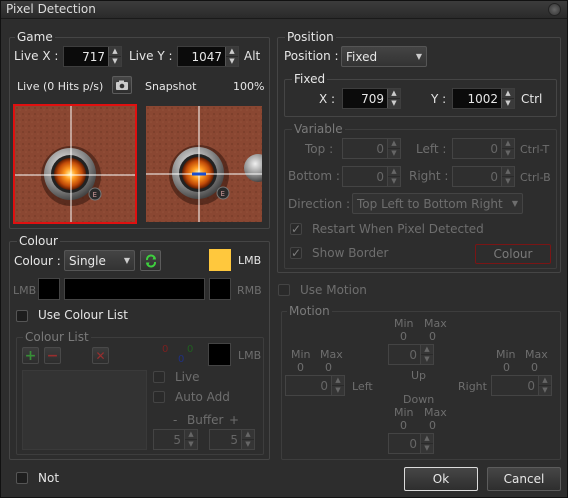  I want to click on colour-list-swatch, so click(219, 354).